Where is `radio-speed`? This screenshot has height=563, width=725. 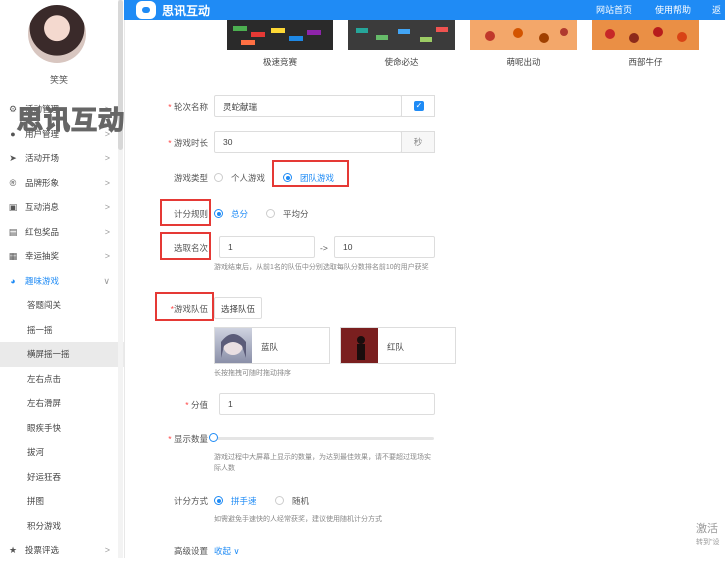
radio-speed is located at coordinates (218, 500).